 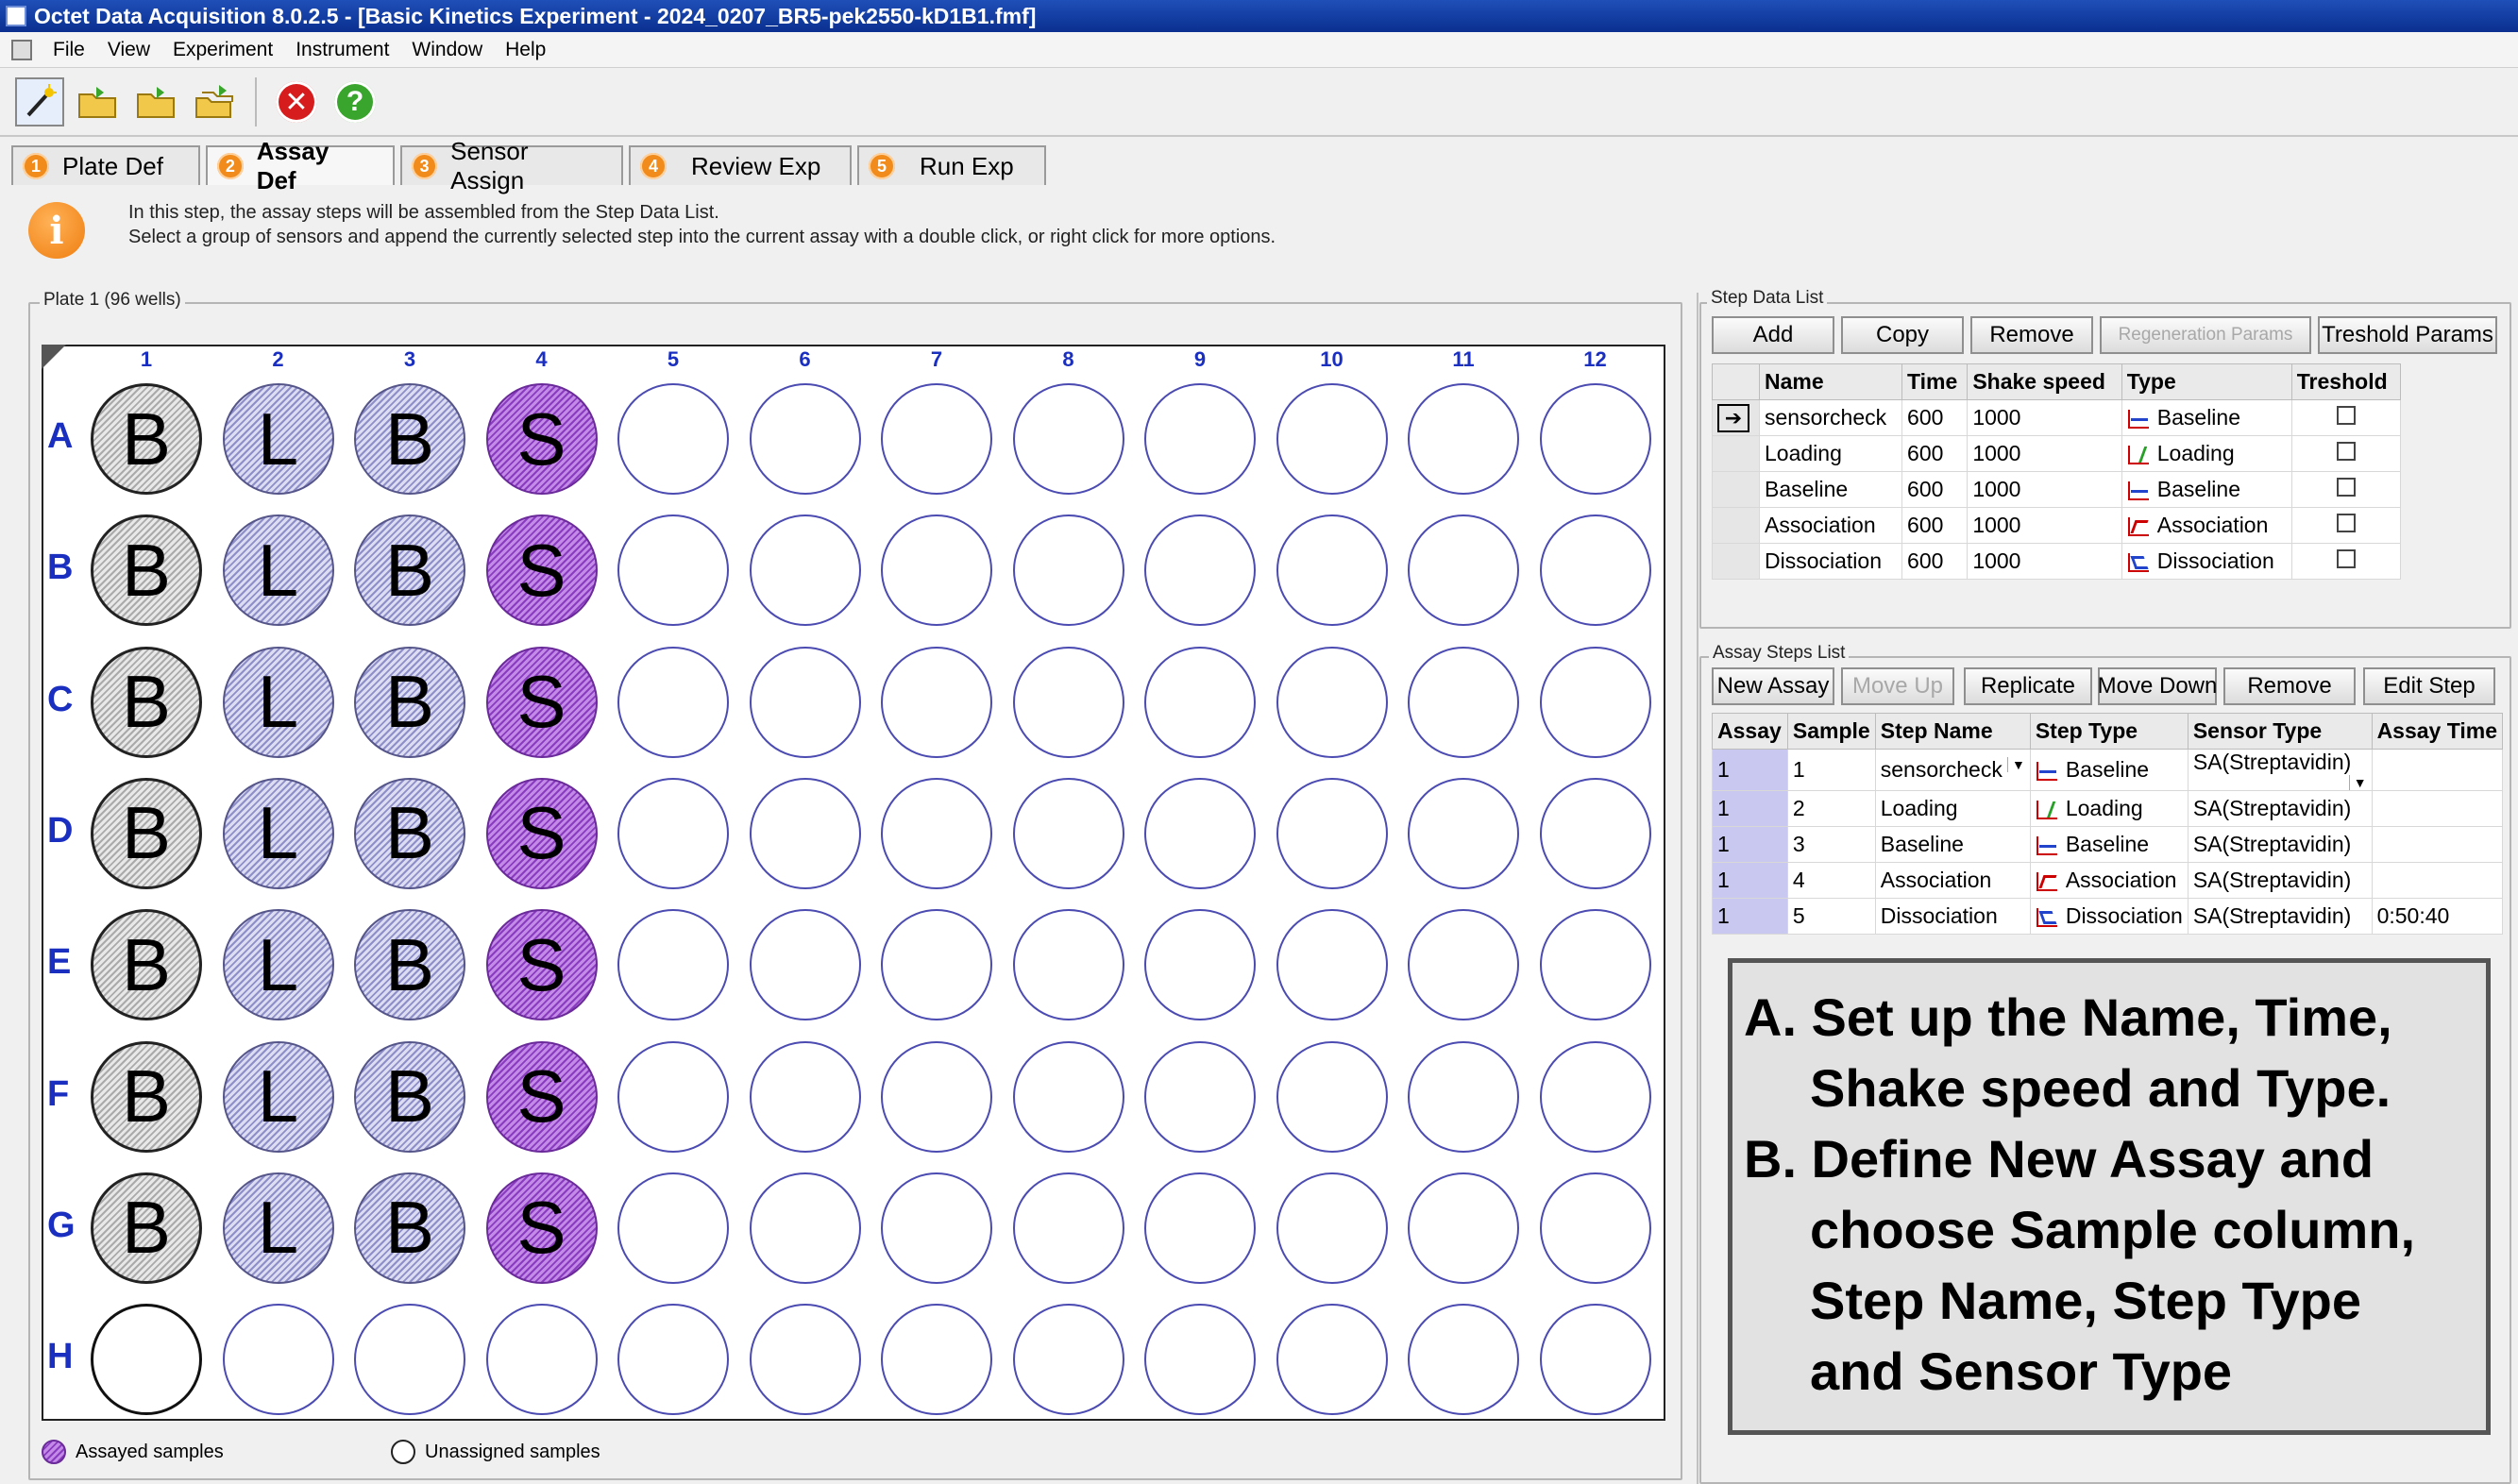 What do you see at coordinates (58, 1094) in the screenshot?
I see `plate-row-header: F` at bounding box center [58, 1094].